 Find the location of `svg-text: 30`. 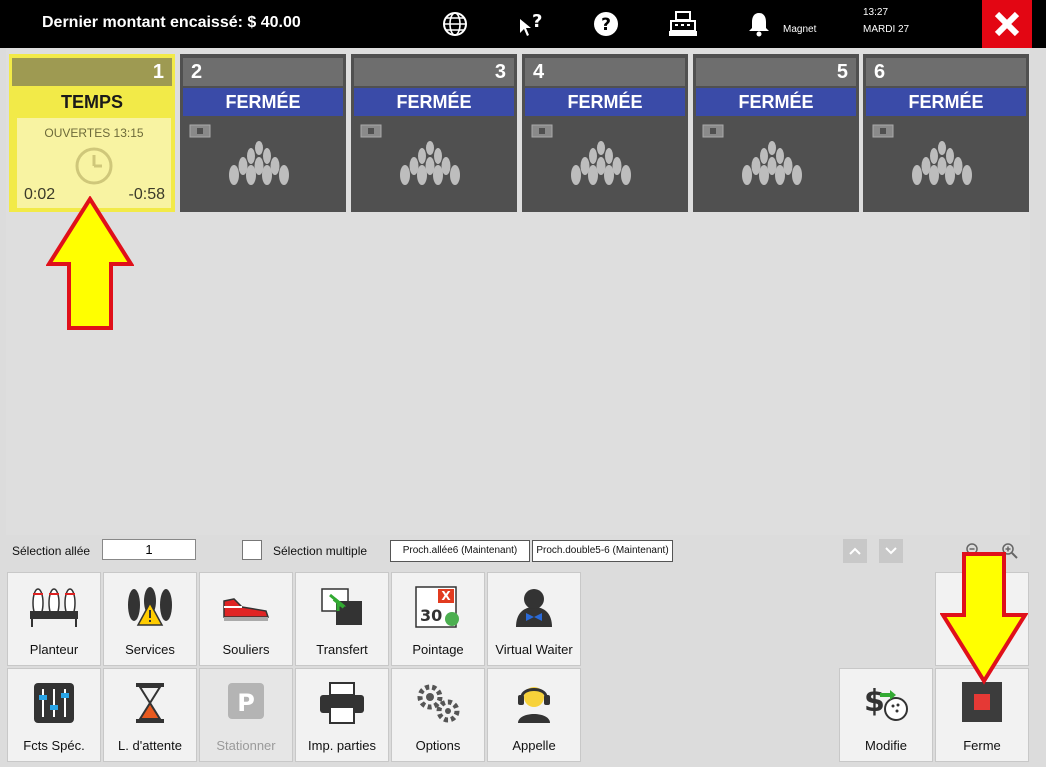

svg-text: 30 is located at coordinates (431, 615).